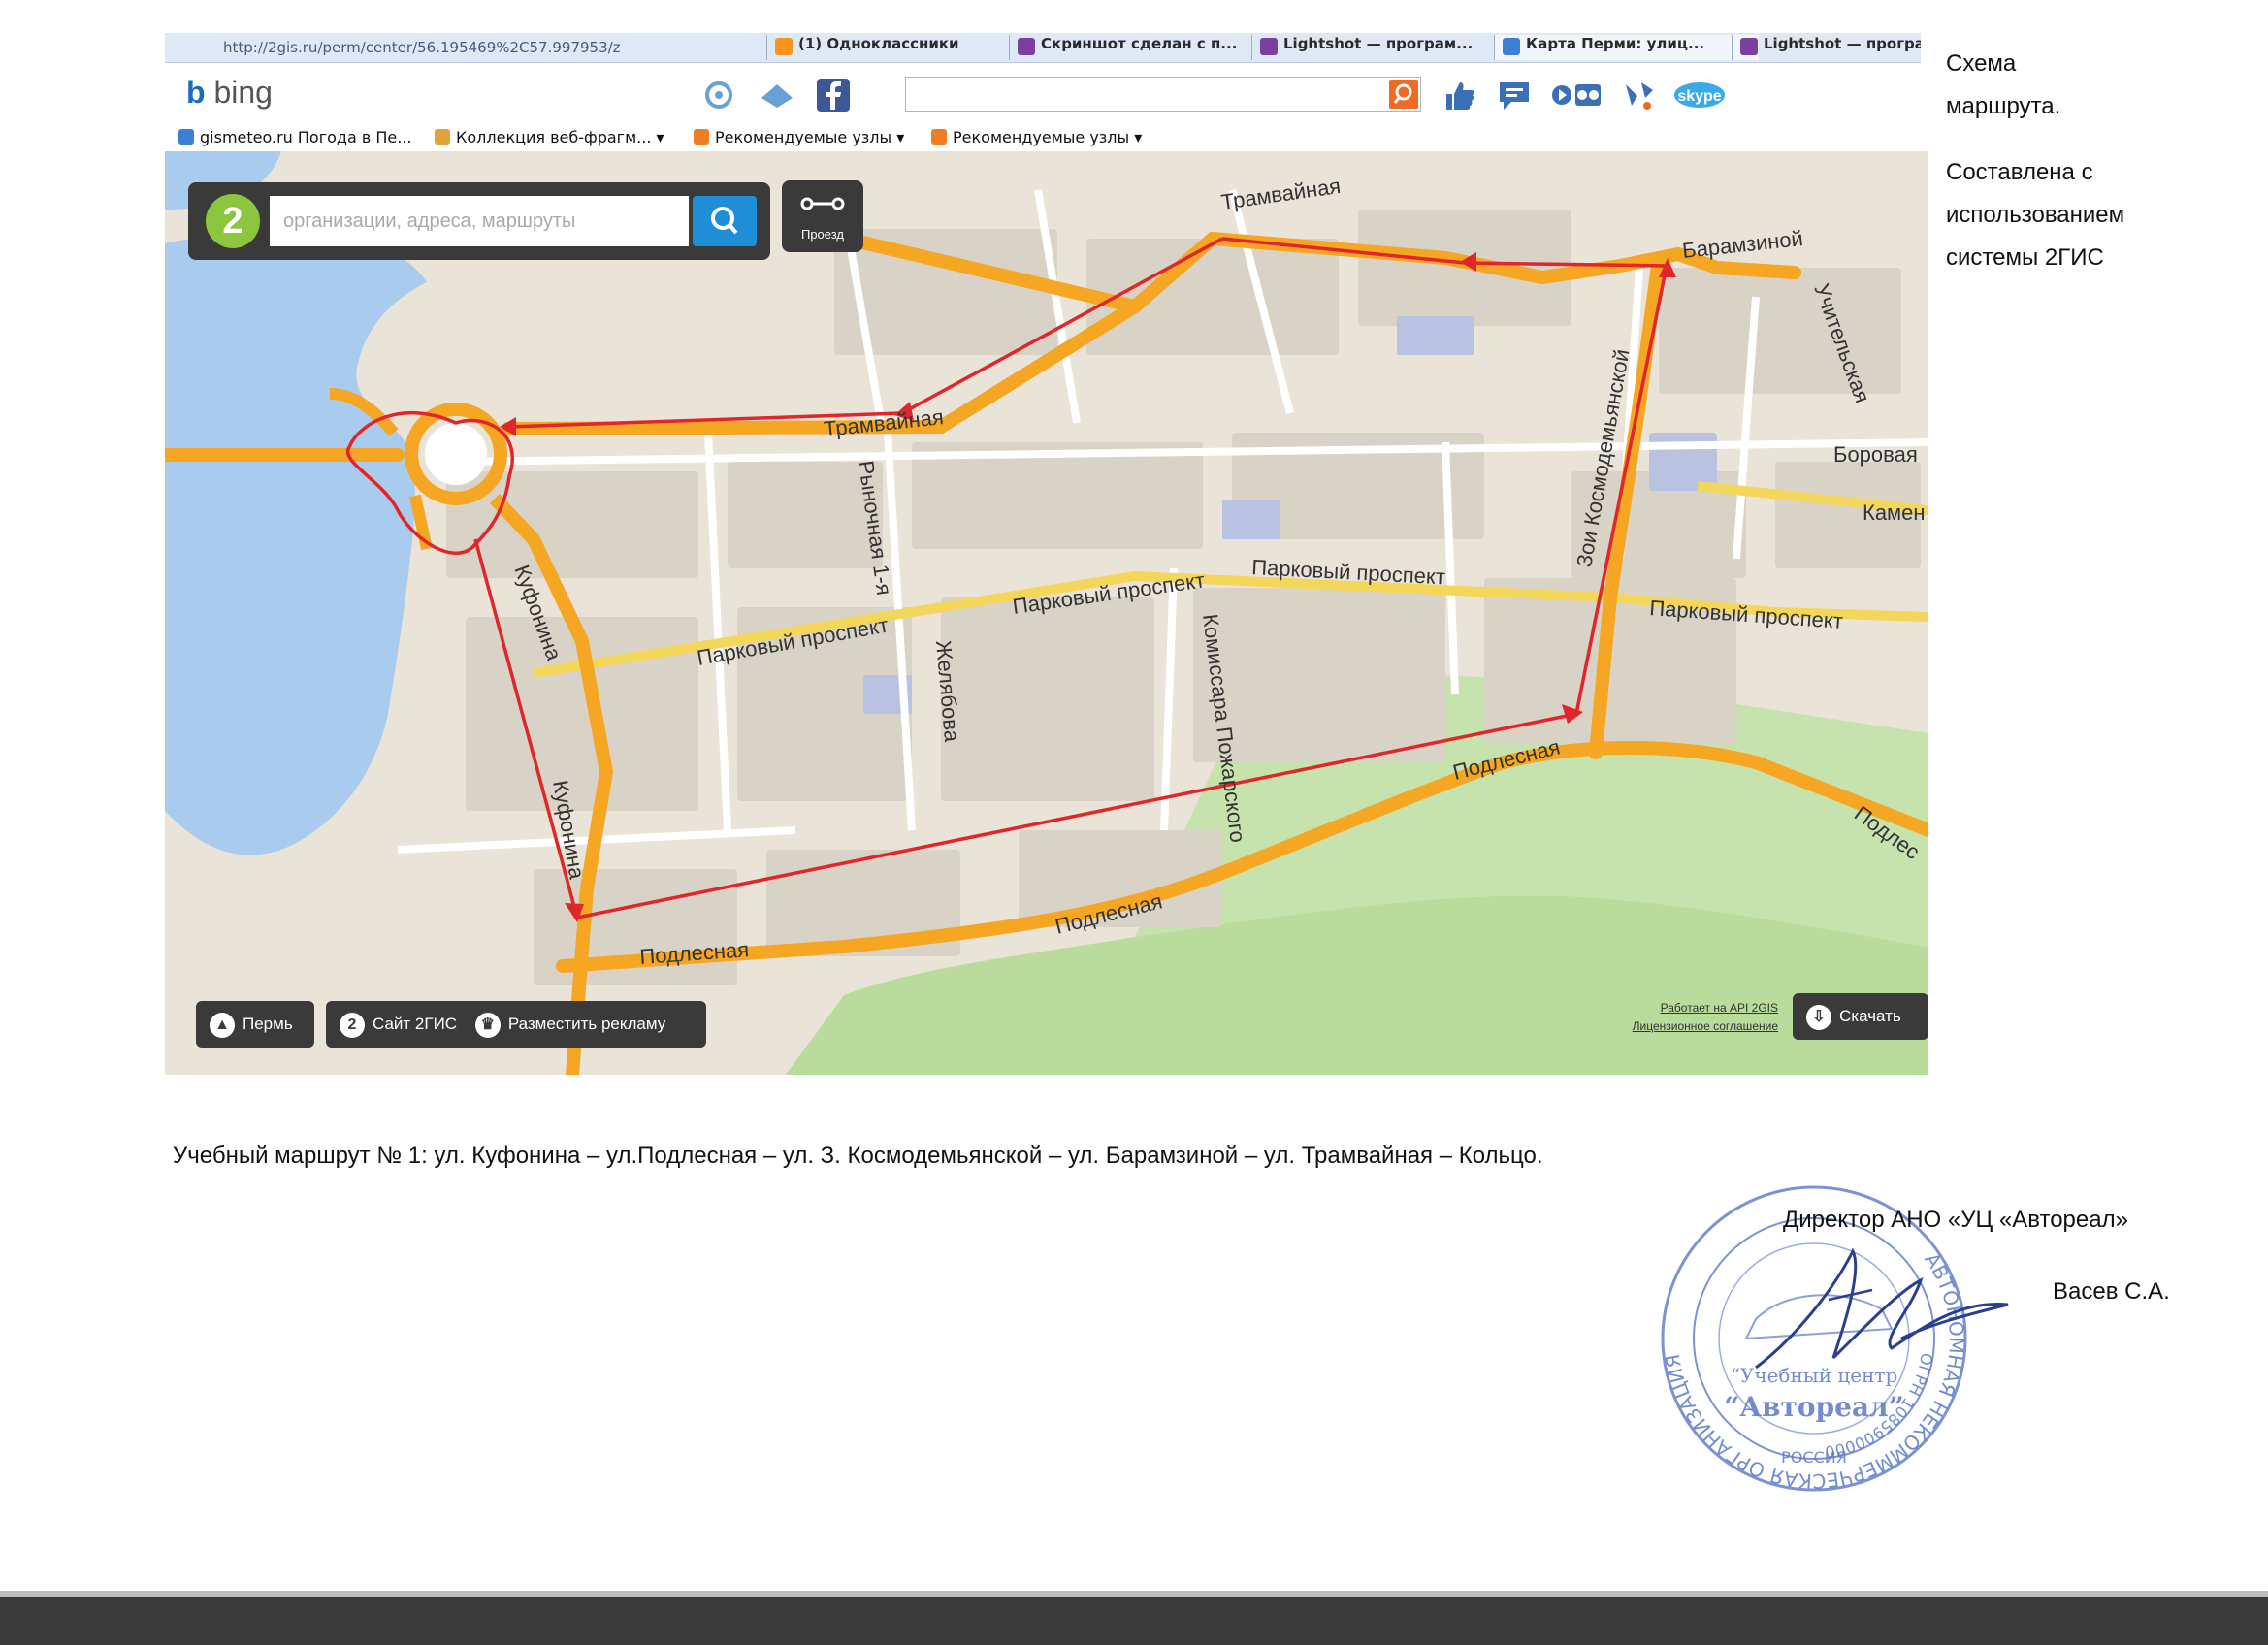 This screenshot has height=1645, width=2268. I want to click on route-button-label: Проезд, so click(822, 234).